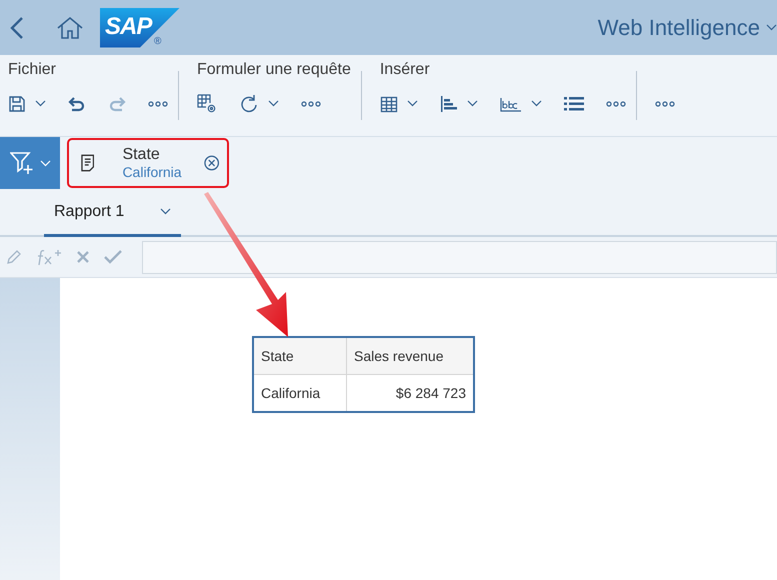  I want to click on grid-gear-icon, so click(207, 104).